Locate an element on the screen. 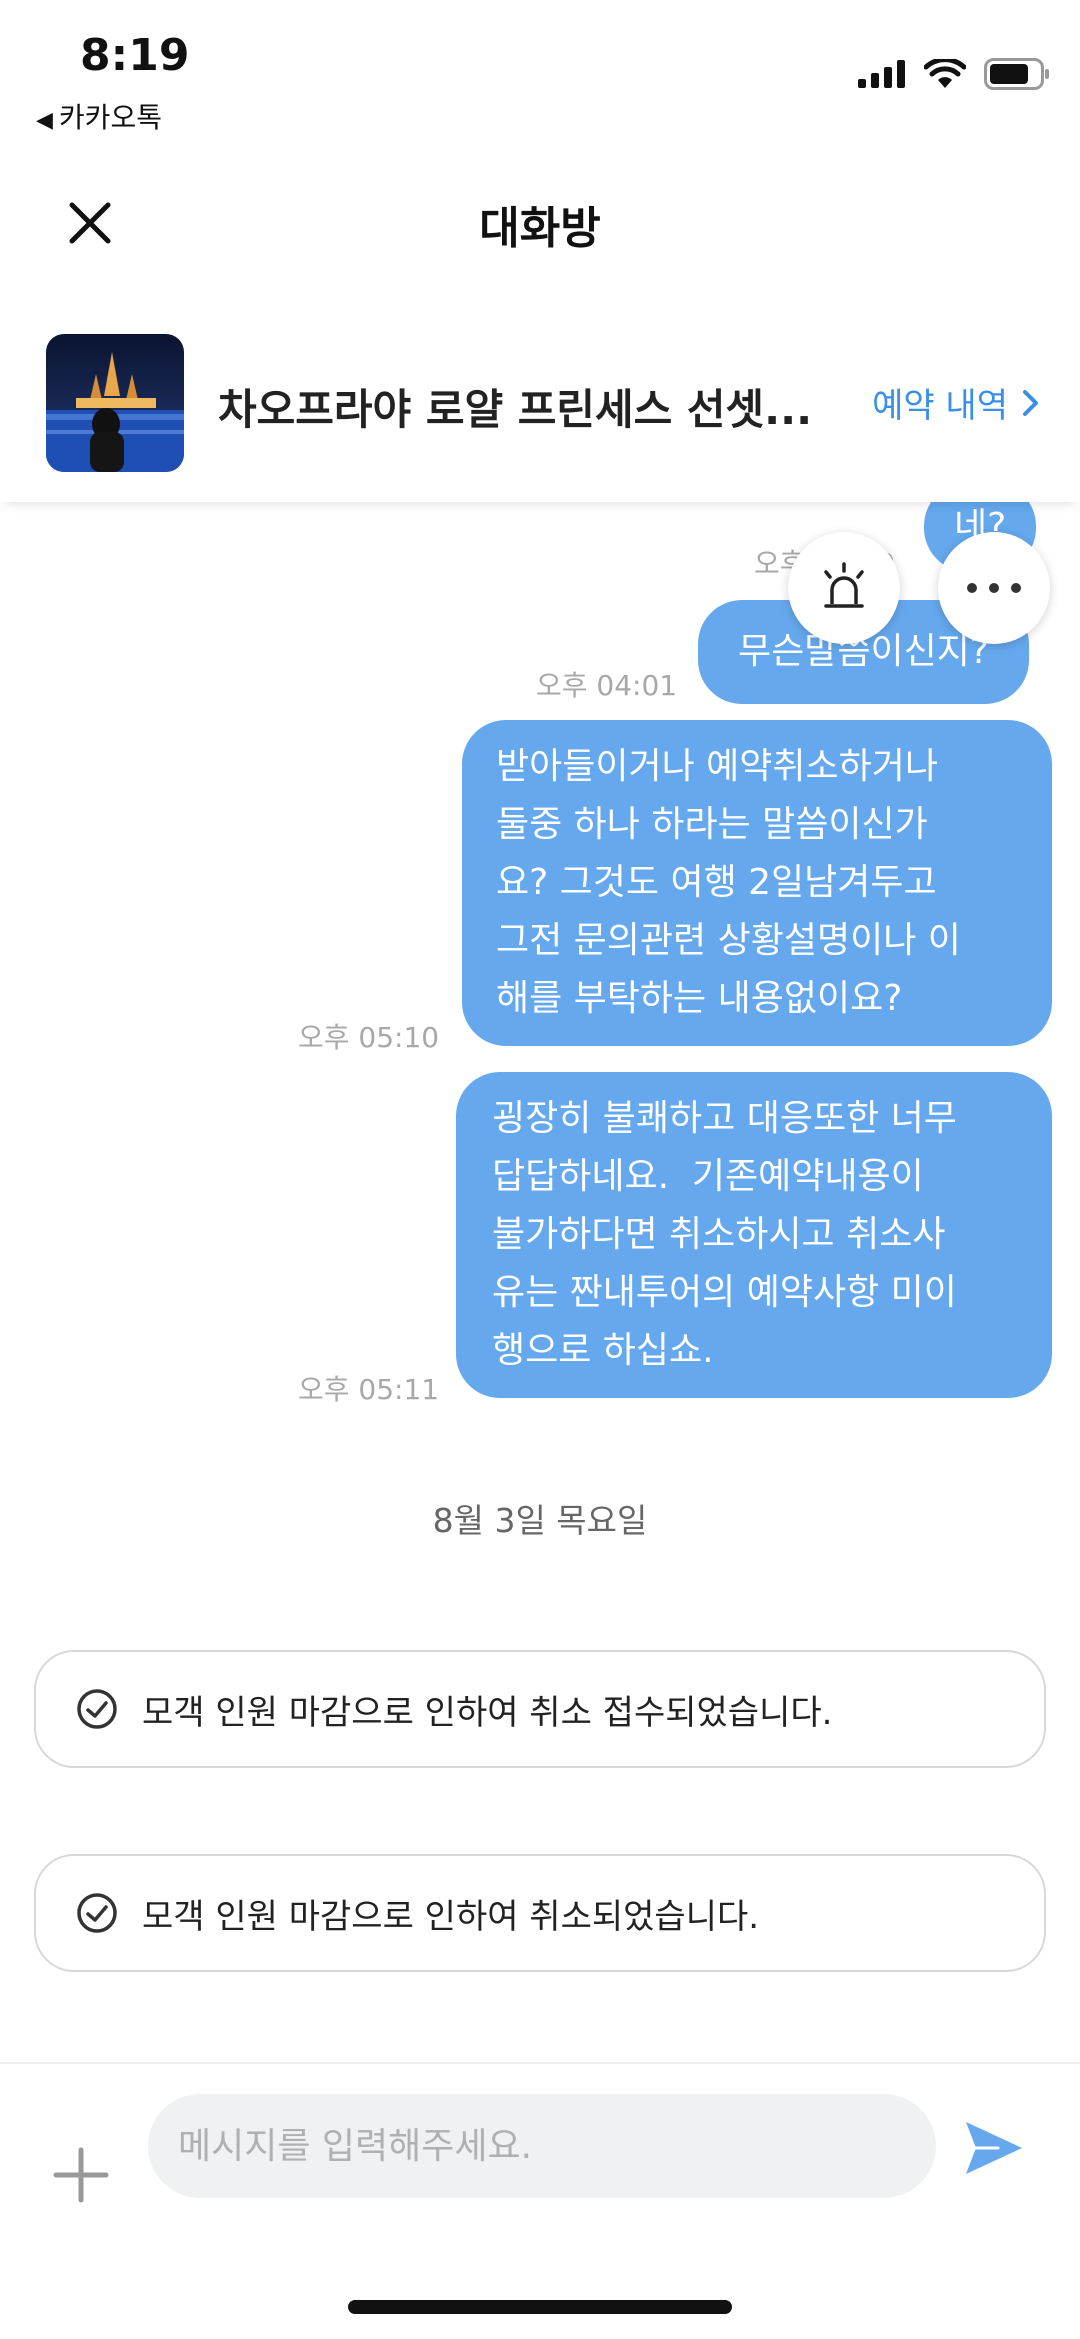 The width and height of the screenshot is (1080, 2339). message-line: 굉장히 불쾌하고 대응또한 너무 is located at coordinates (724, 1118).